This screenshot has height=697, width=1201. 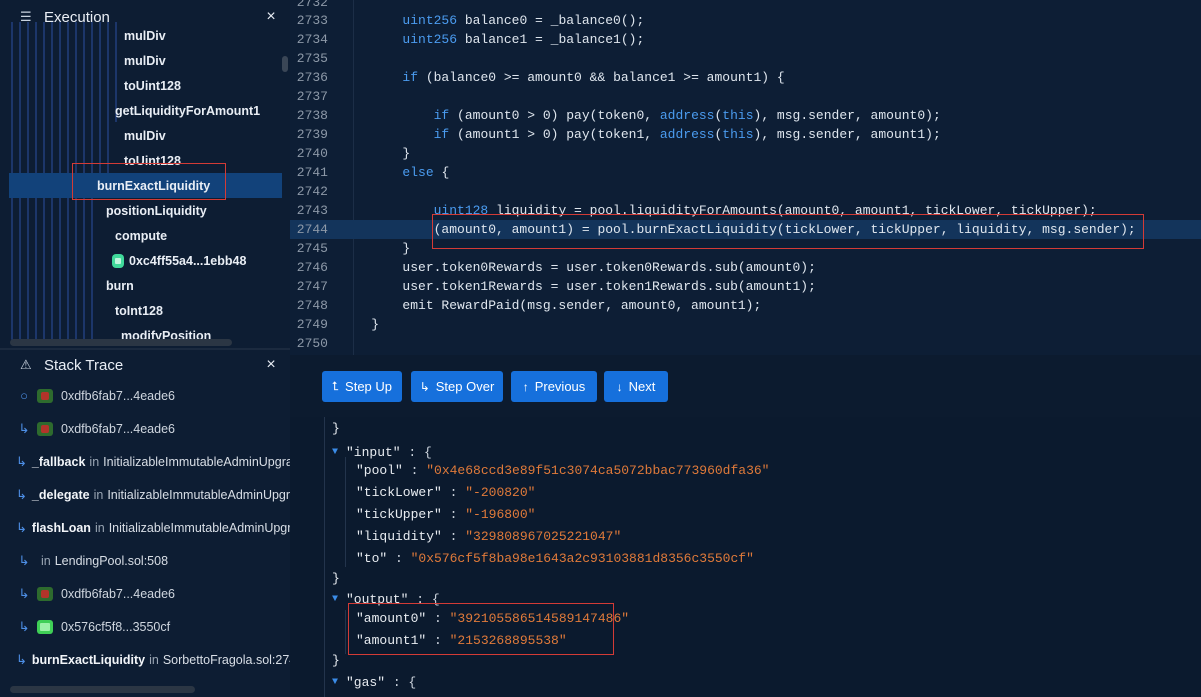 I want to click on arrow-up-icon: ↑, so click(x=525, y=386).